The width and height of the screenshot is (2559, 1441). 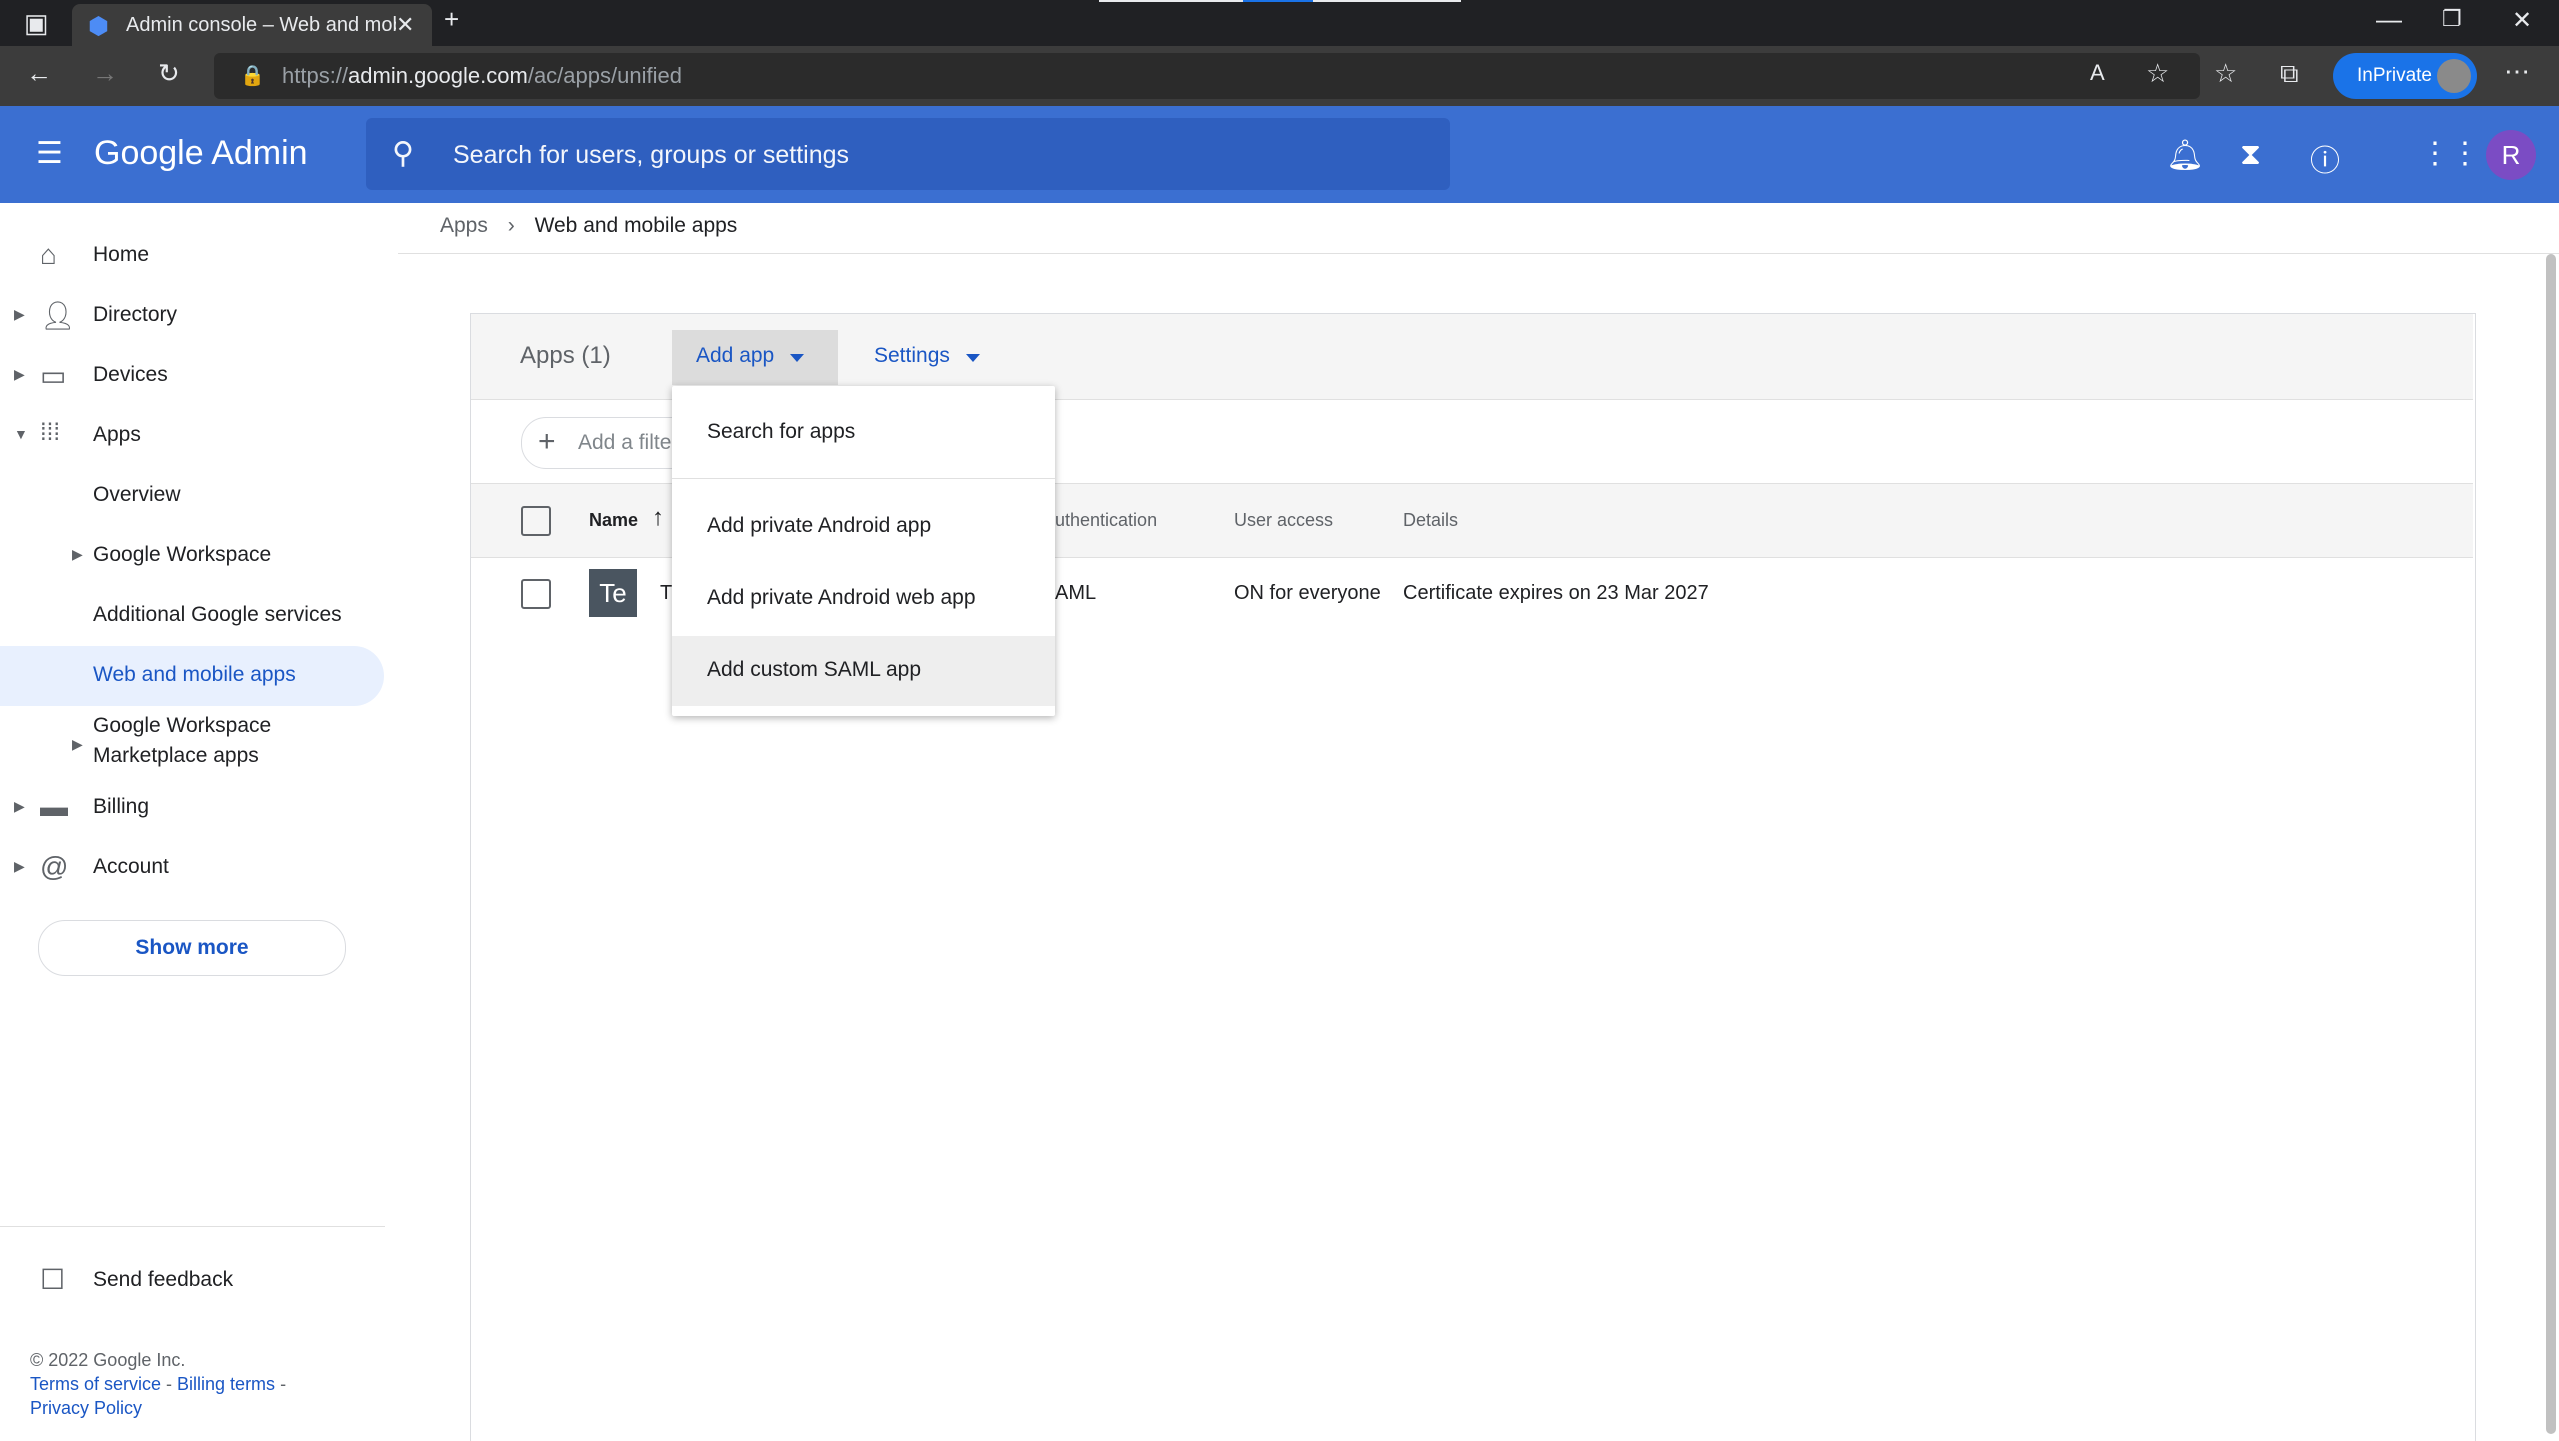 I want to click on sidebar-item-marketplace-apps: ▶ Google Workspace Marketplace apps, so click(x=192, y=744).